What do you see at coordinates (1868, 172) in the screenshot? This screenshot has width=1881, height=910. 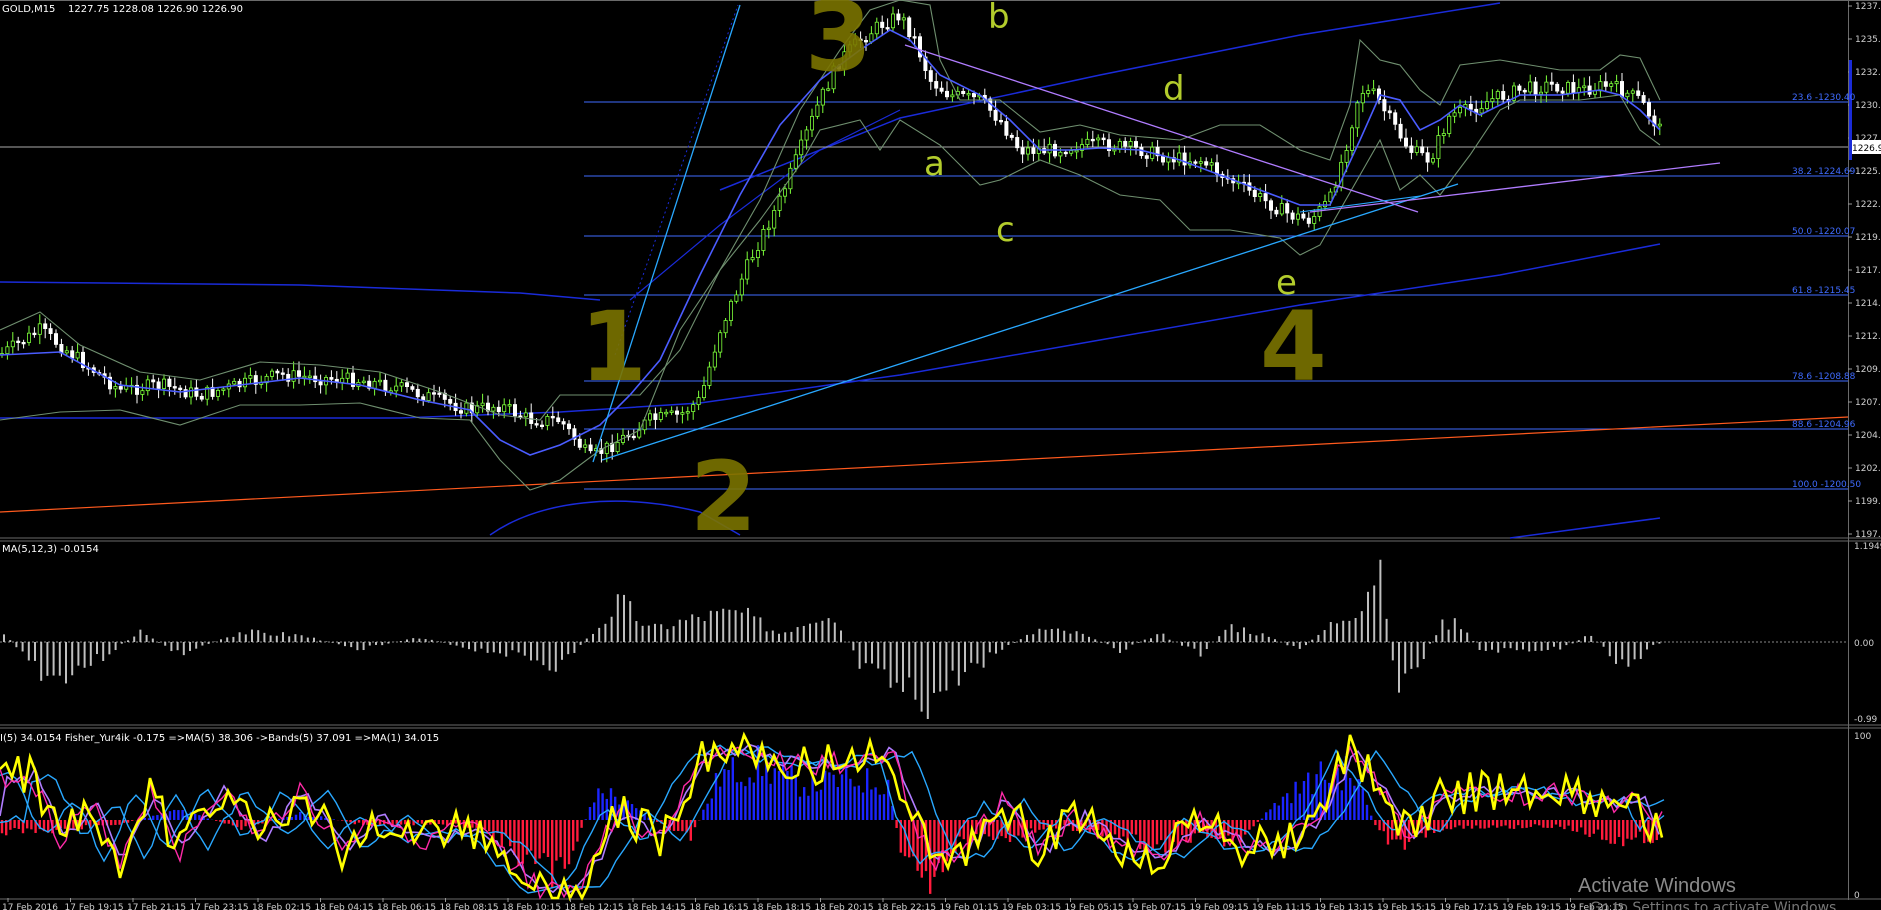 I see `price-tick-label: 1225.0` at bounding box center [1868, 172].